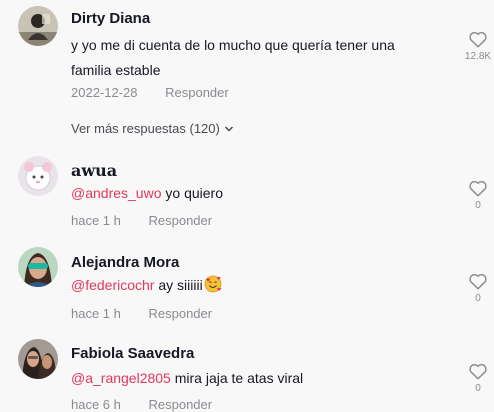 The width and height of the screenshot is (494, 412). What do you see at coordinates (150, 92) in the screenshot?
I see `comment-meta: 2022-12-28 Responder` at bounding box center [150, 92].